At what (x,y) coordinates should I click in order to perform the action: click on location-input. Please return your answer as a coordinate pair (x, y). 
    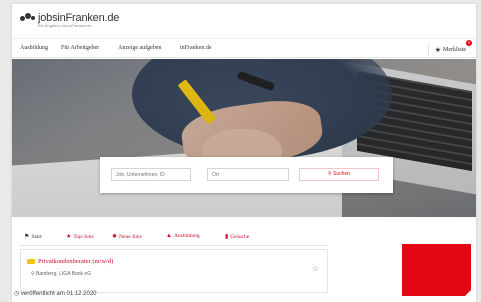
    Looking at the image, I should click on (248, 174).